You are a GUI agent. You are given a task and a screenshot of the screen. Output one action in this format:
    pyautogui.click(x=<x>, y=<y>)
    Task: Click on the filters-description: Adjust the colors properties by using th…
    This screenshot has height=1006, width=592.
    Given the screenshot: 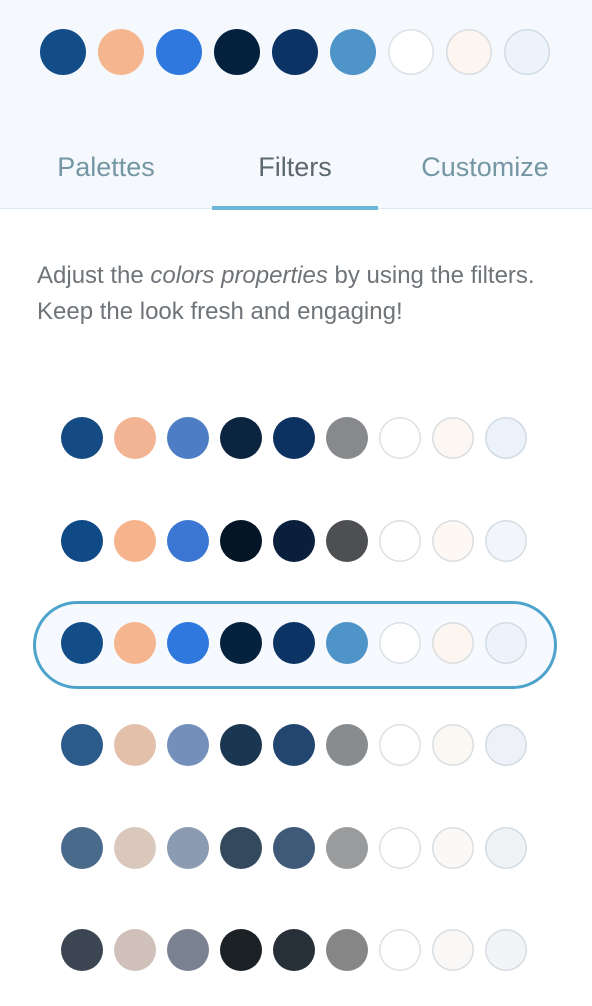 What is the action you would take?
    pyautogui.click(x=297, y=294)
    